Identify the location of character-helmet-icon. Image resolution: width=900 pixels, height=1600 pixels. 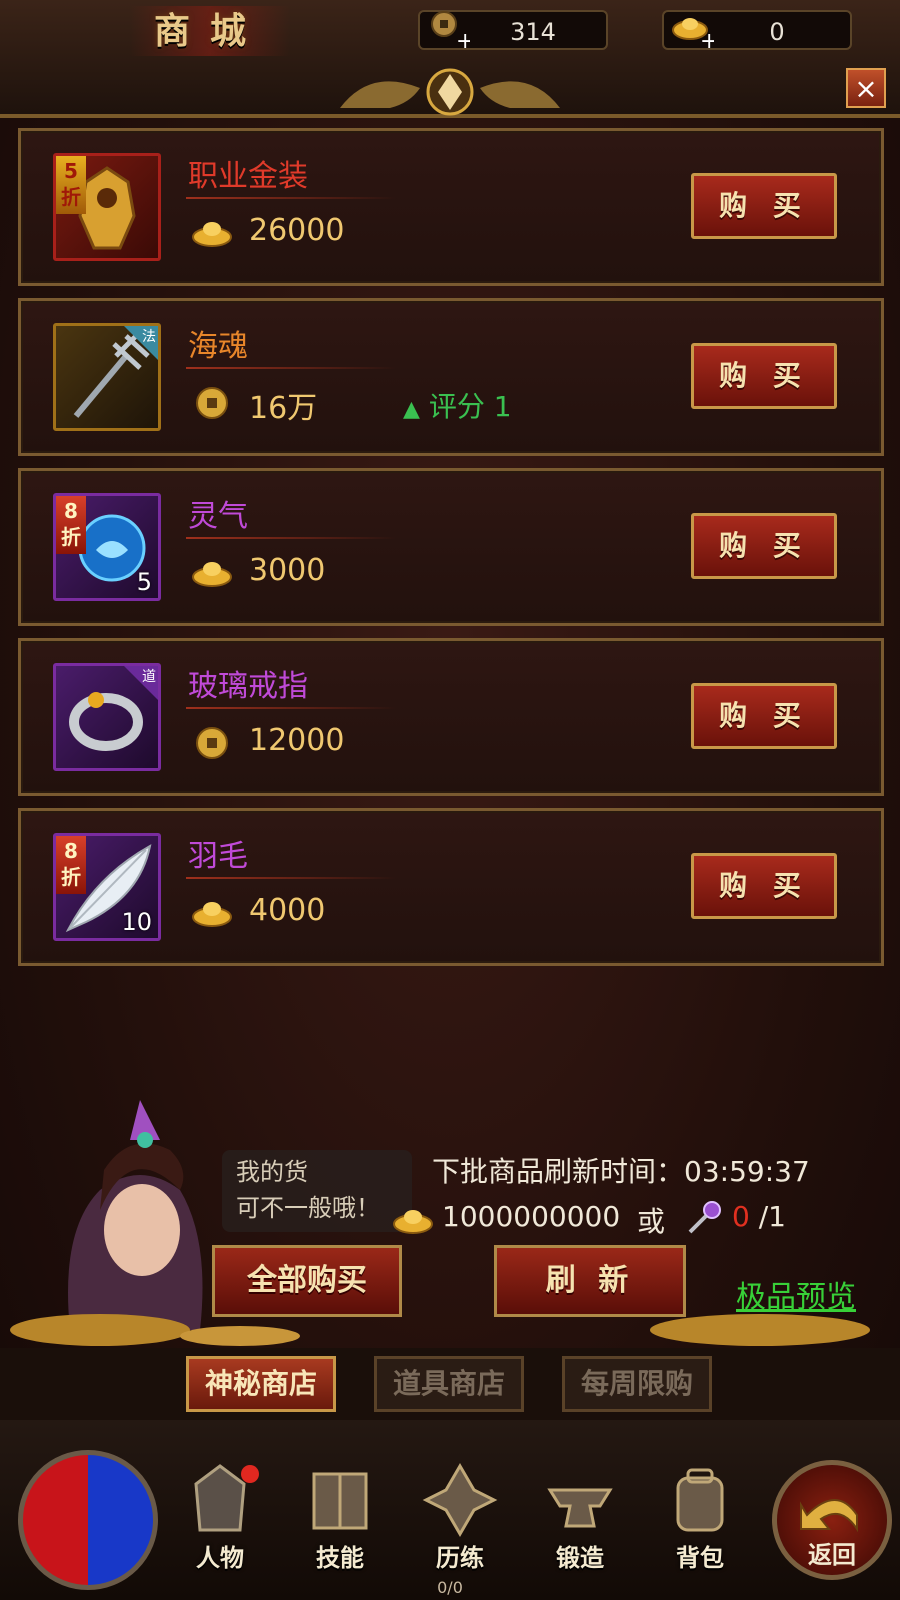
(226, 1498).